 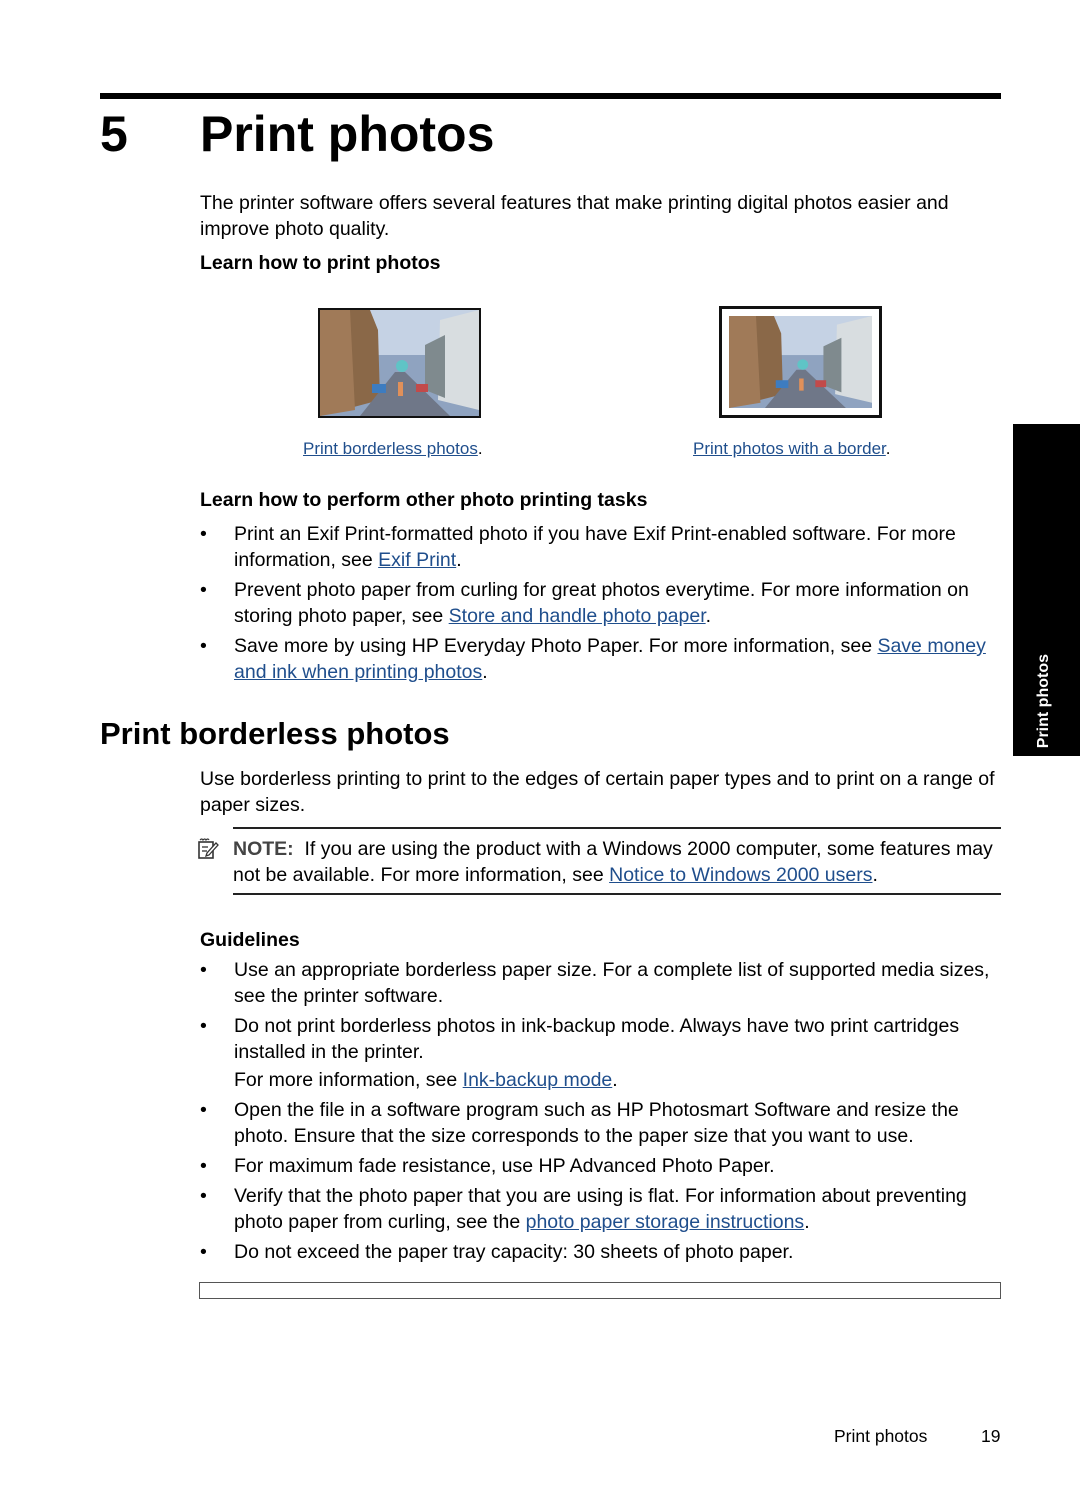 I want to click on chapter-number: 5, so click(x=114, y=134).